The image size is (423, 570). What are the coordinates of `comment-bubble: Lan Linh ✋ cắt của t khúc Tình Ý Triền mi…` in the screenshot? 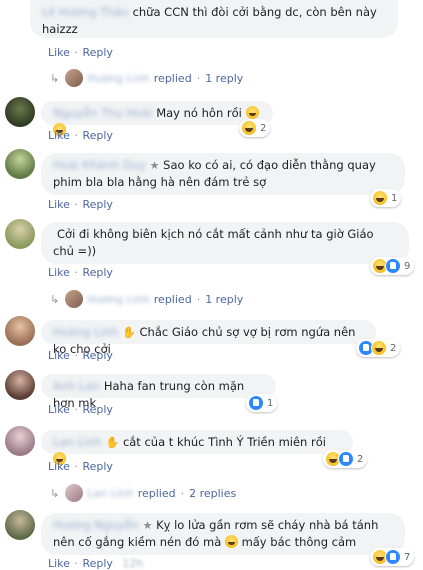 It's located at (197, 447).